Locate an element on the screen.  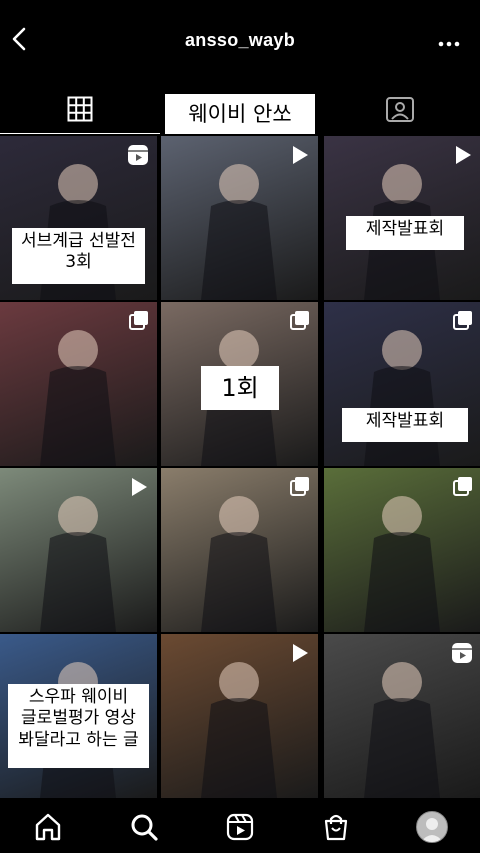
post-caption-overlay: 1회 is located at coordinates (240, 388).